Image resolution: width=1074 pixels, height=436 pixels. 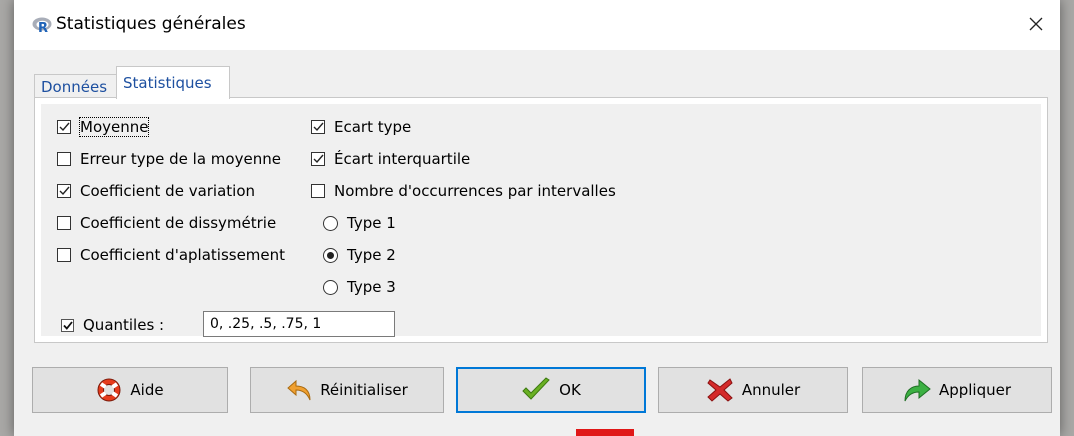 I want to click on radio-label: Type 1, so click(x=371, y=223).